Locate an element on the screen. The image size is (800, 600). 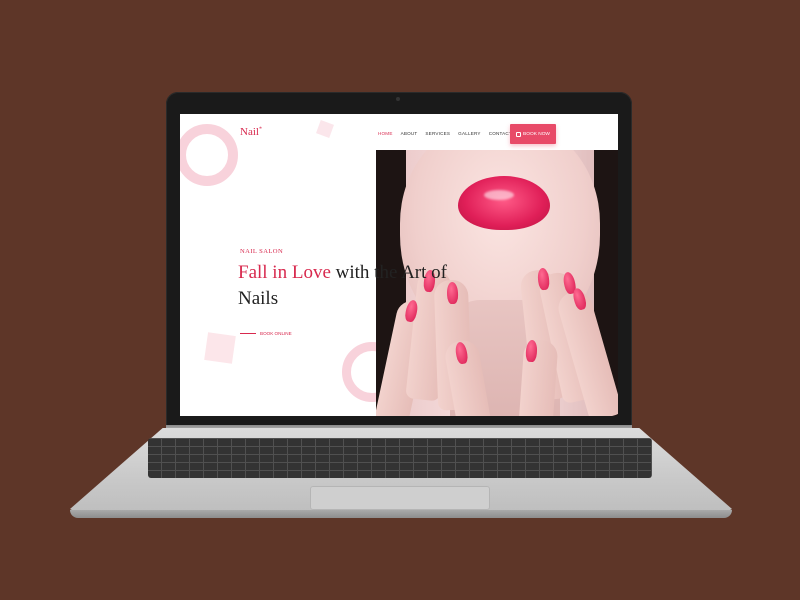
nav-home: HOME is located at coordinates (385, 133).